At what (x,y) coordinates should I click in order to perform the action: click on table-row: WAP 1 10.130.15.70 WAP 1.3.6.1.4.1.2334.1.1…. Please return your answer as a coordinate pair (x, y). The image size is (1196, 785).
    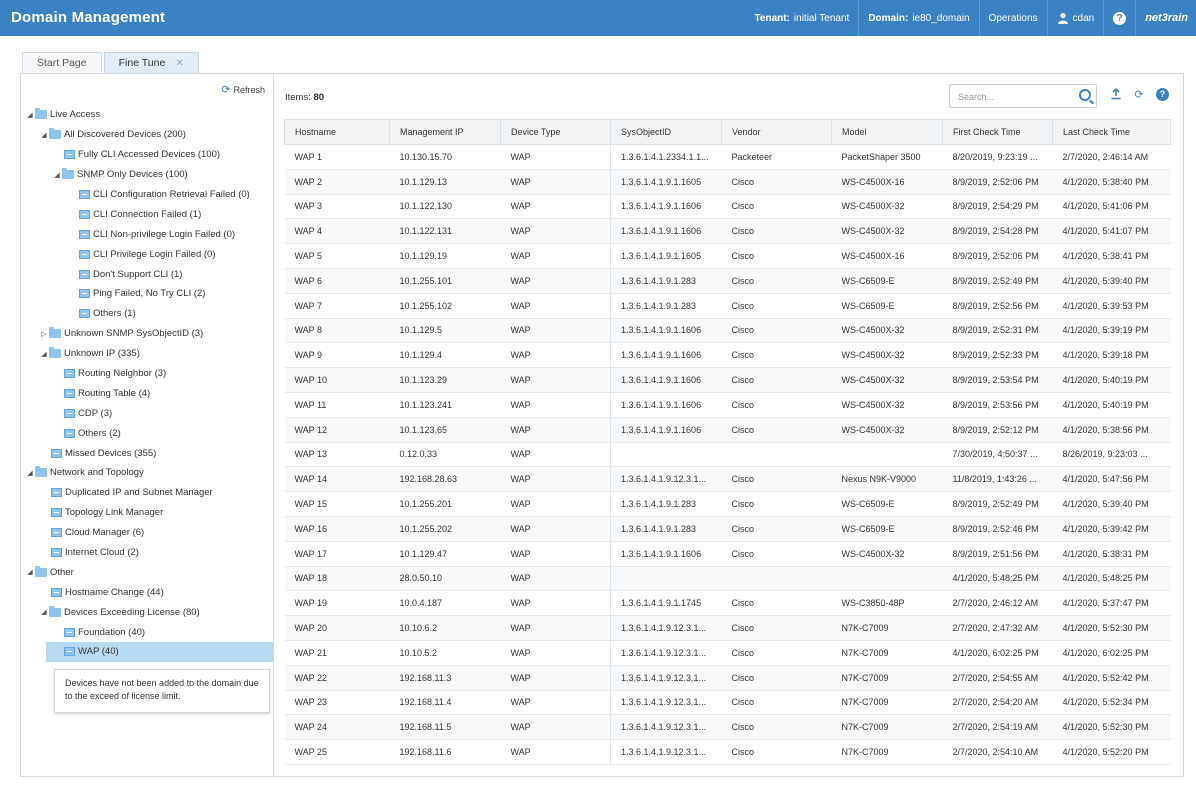
    Looking at the image, I should click on (727, 157).